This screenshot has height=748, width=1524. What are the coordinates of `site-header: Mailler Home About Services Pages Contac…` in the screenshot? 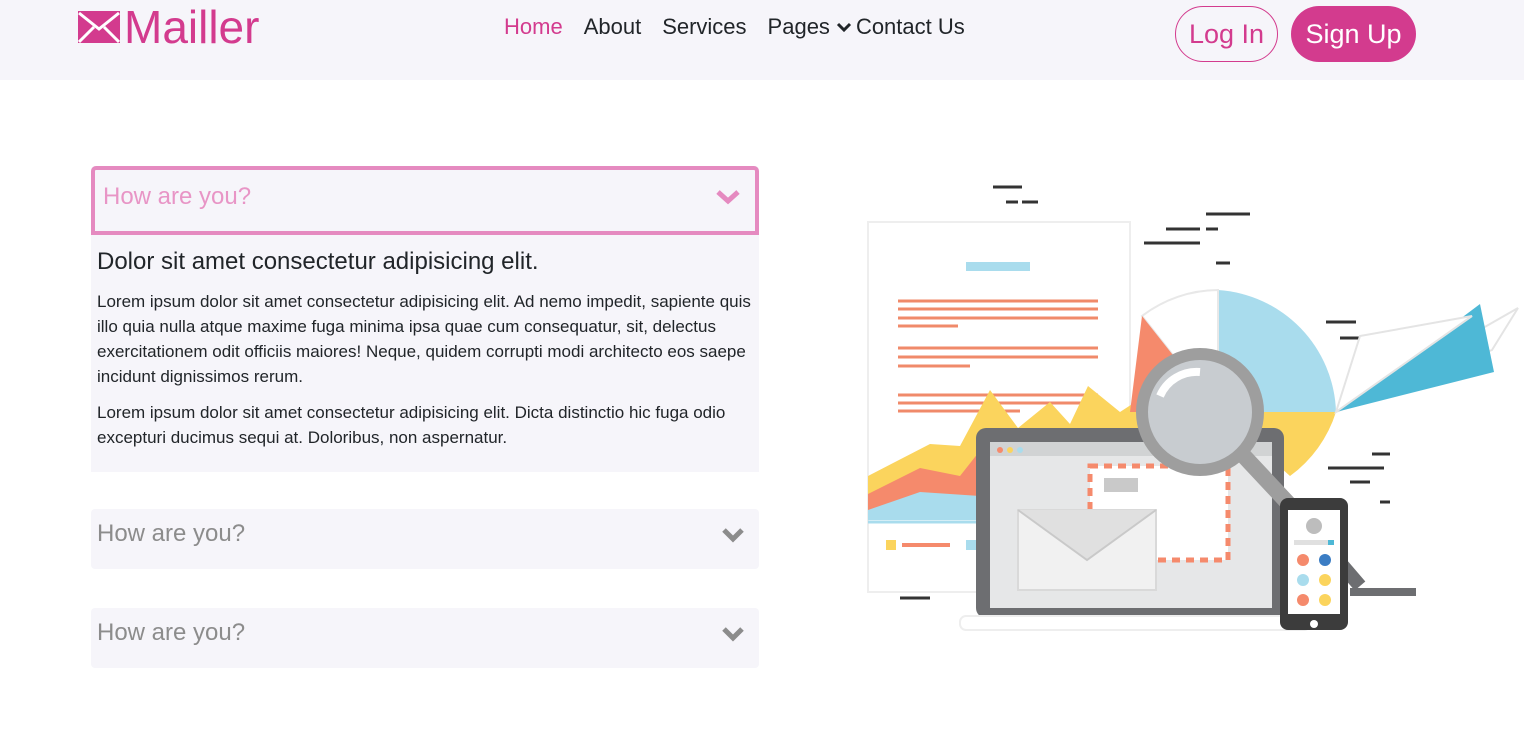 It's located at (762, 40).